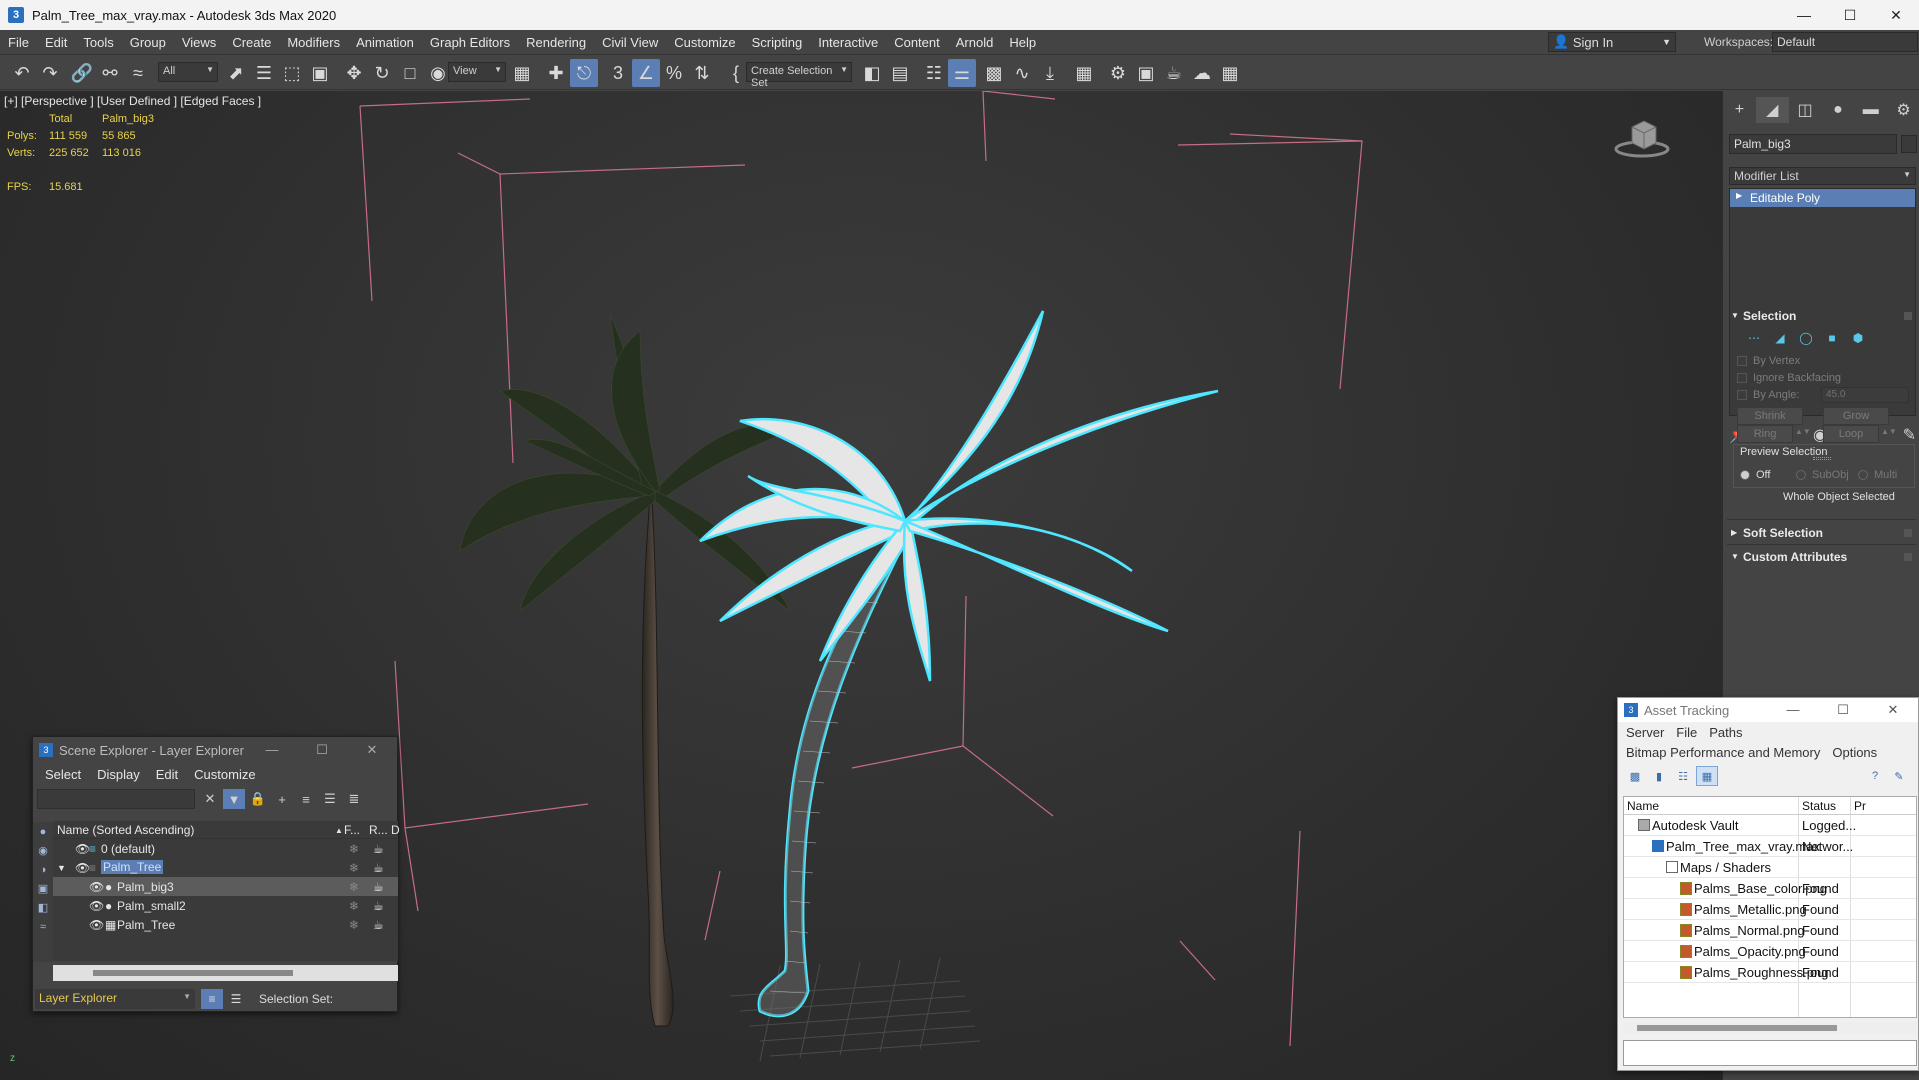 The height and width of the screenshot is (1080, 1919). Describe the element at coordinates (1755, 475) in the screenshot. I see `preview-off-radio: Off` at that location.